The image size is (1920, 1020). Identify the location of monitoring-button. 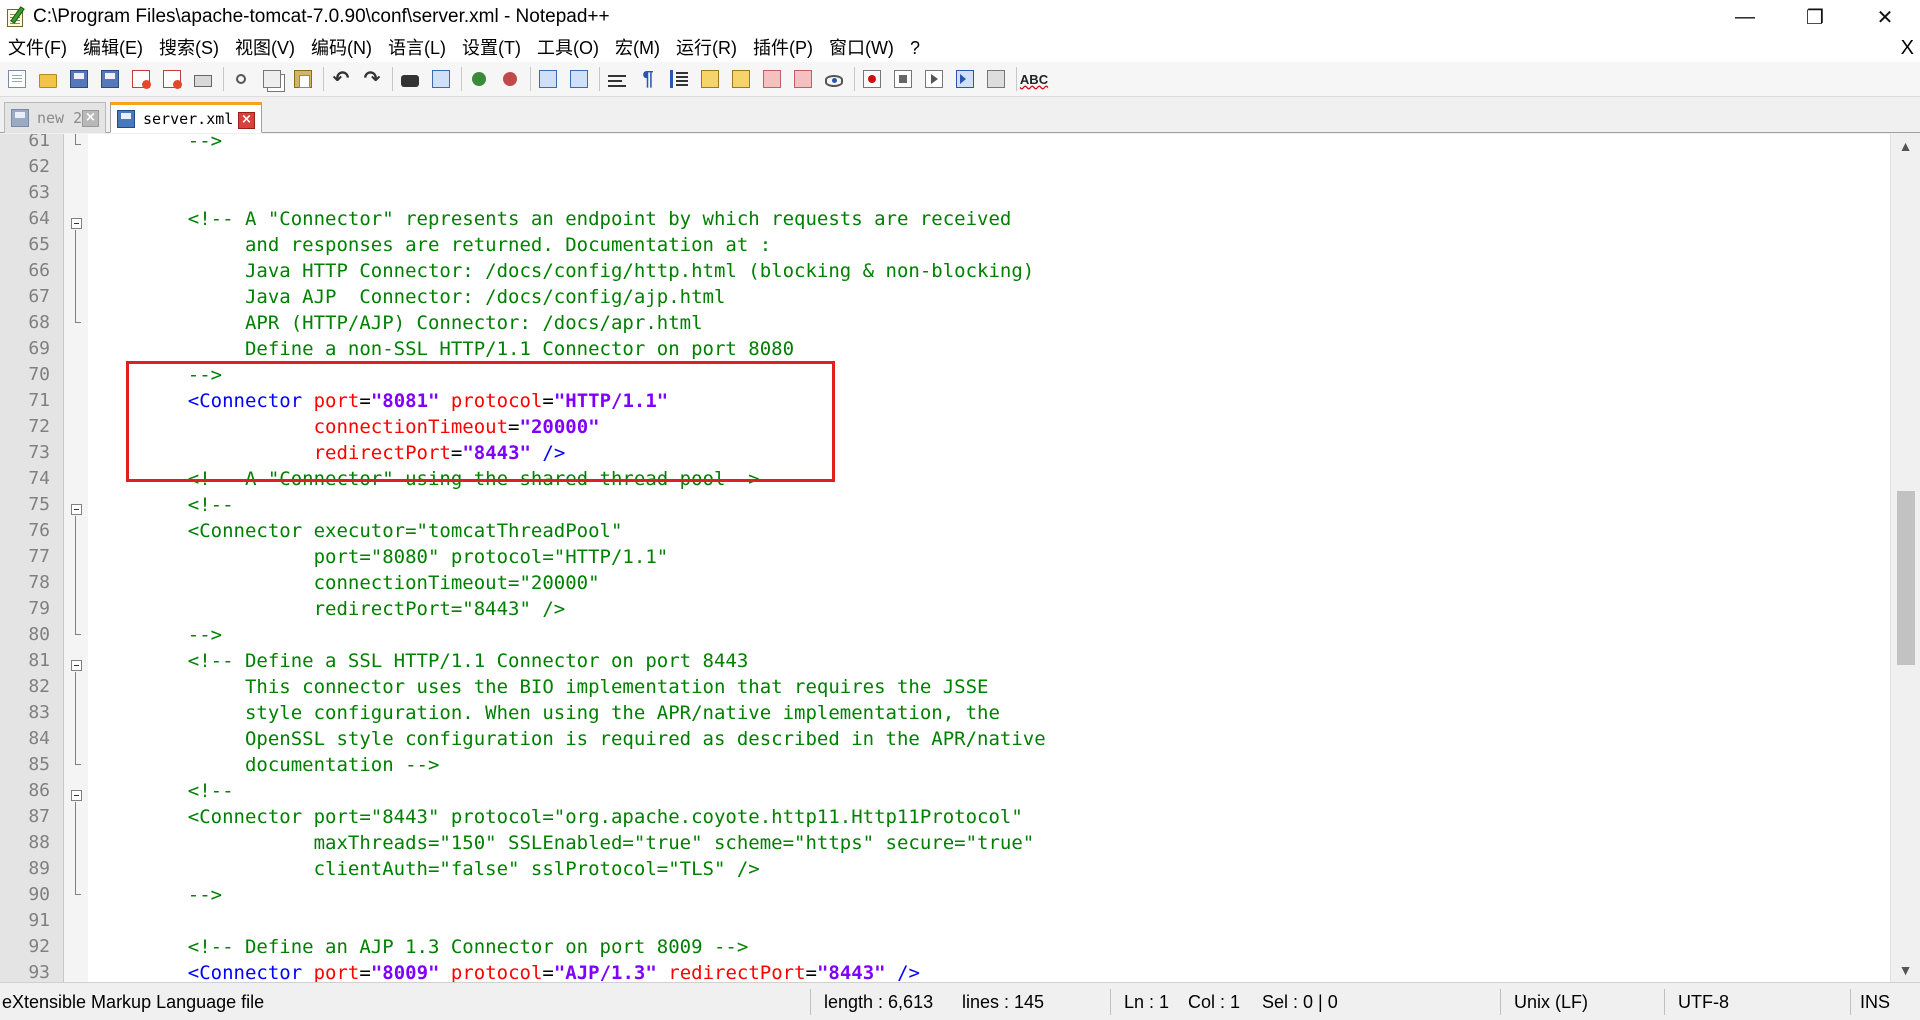
(803, 79).